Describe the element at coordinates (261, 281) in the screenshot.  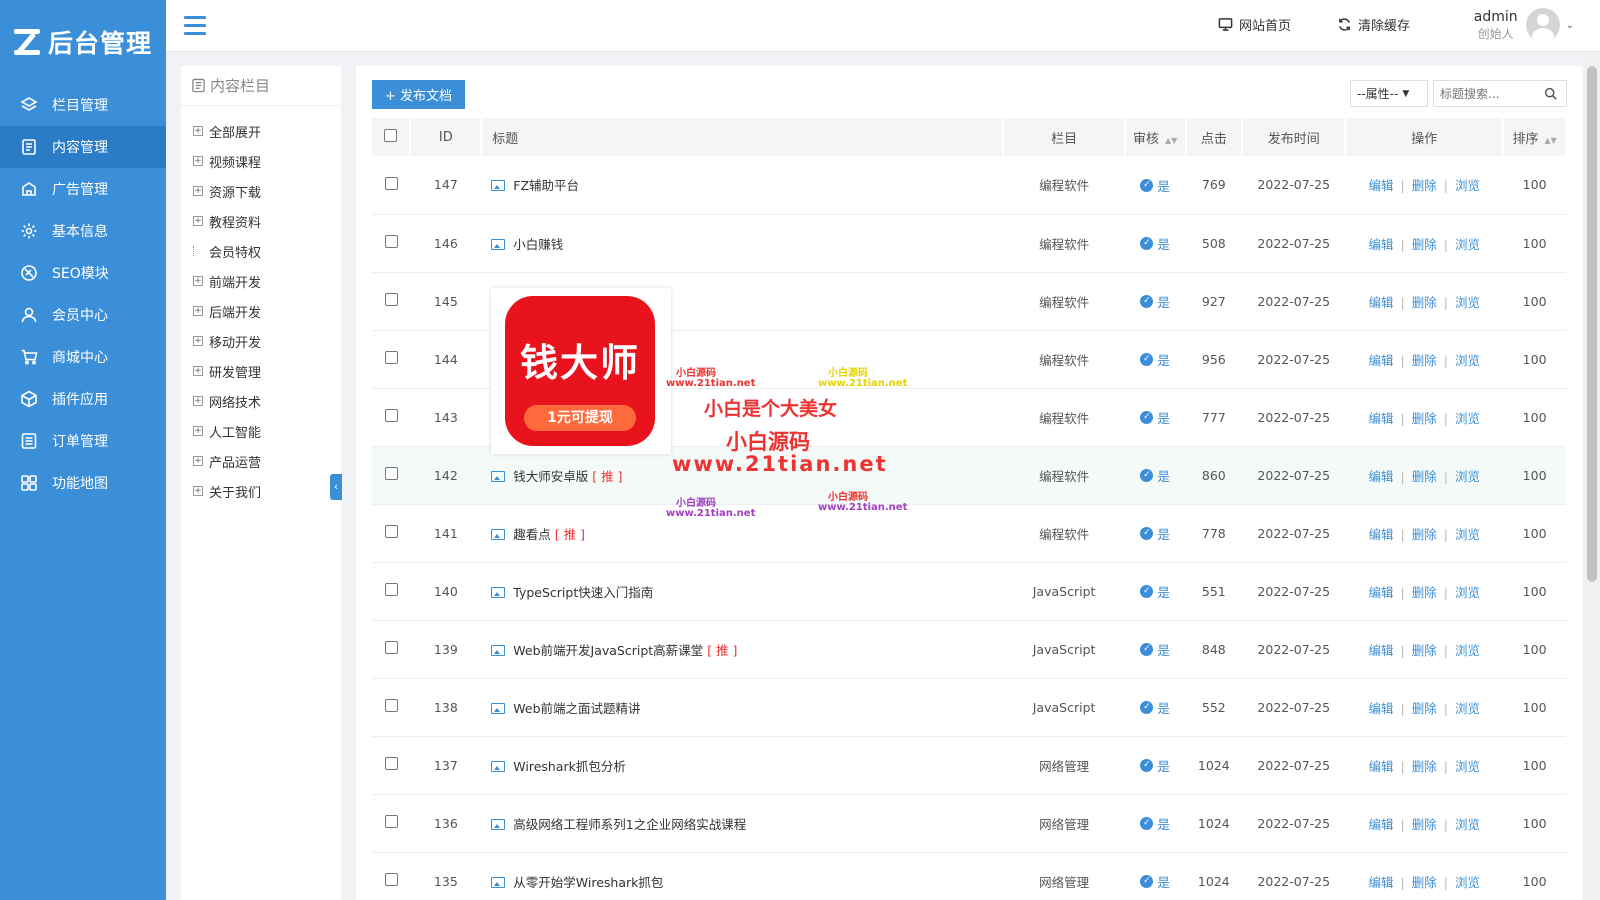
I see `category-item: + 前端开发` at that location.